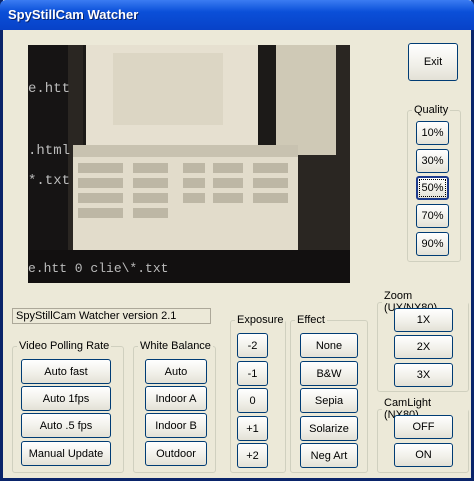  I want to click on effect-sepia-button: Sepia, so click(329, 400).